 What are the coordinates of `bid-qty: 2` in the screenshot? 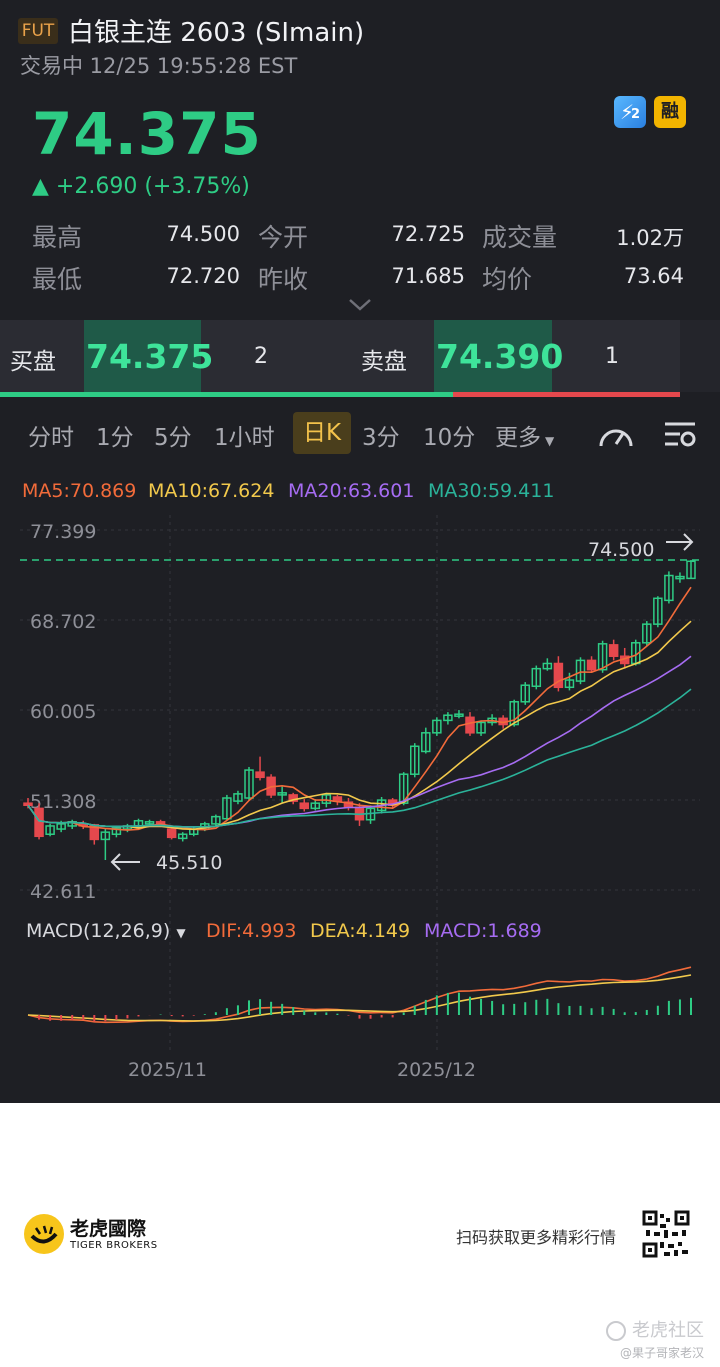 It's located at (261, 356).